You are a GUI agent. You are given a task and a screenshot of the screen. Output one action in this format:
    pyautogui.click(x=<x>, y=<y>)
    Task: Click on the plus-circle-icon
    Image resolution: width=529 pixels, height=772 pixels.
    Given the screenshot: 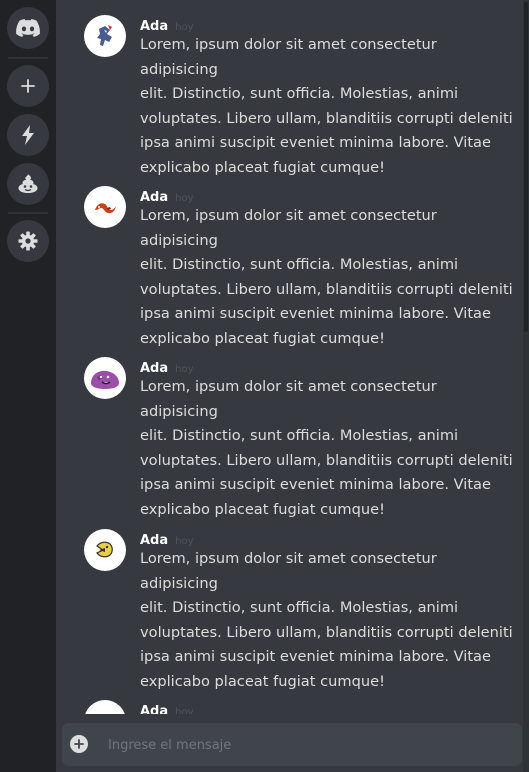 What is the action you would take?
    pyautogui.click(x=79, y=744)
    